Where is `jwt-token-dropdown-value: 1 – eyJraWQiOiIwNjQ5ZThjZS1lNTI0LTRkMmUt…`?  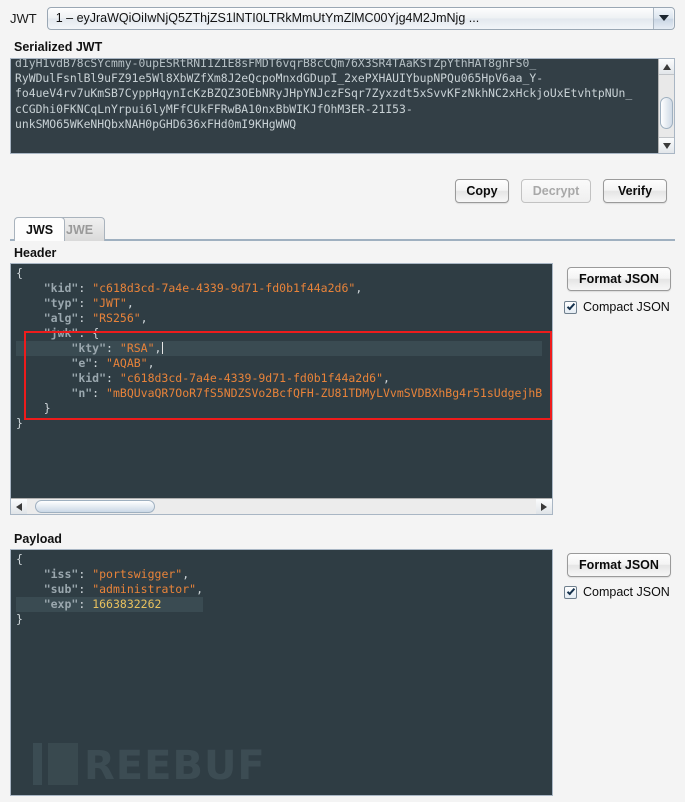 jwt-token-dropdown-value: 1 – eyJraWQiOiIwNjQ5ZThjZS1lNTI0LTRkMmUt… is located at coordinates (267, 18).